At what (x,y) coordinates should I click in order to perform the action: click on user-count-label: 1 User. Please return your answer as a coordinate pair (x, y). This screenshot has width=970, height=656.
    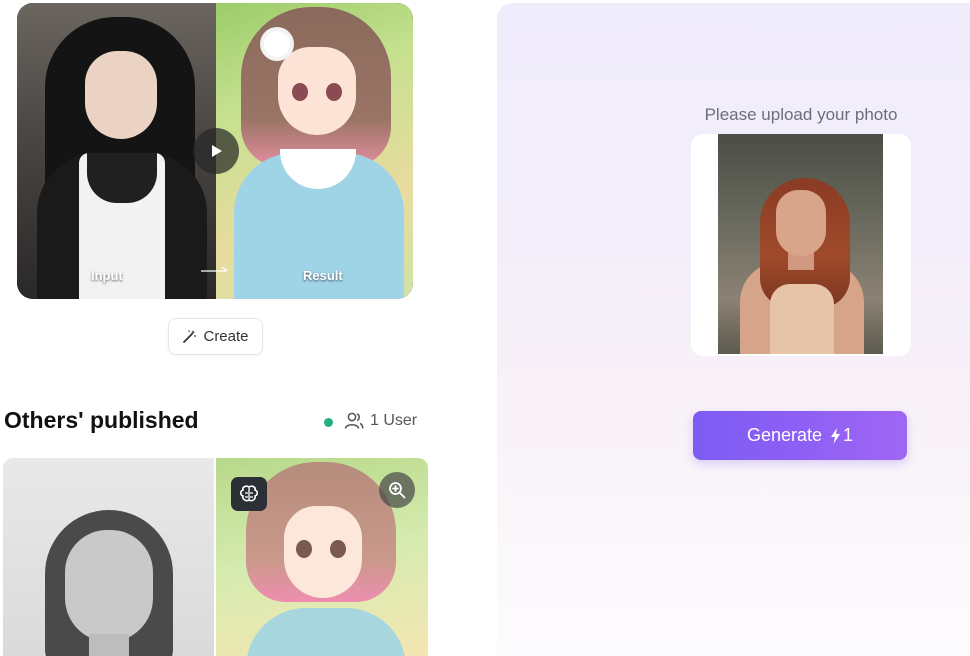
    Looking at the image, I should click on (394, 420).